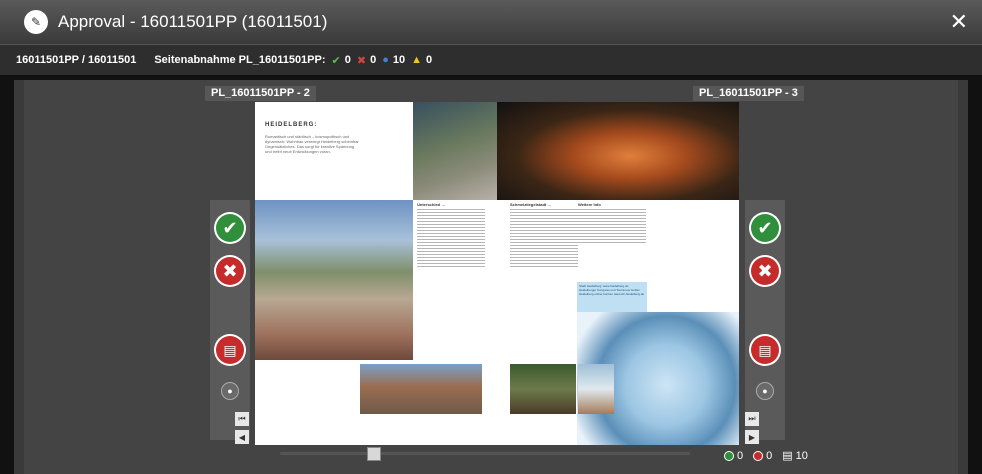  I want to click on building-photo, so click(334, 280).